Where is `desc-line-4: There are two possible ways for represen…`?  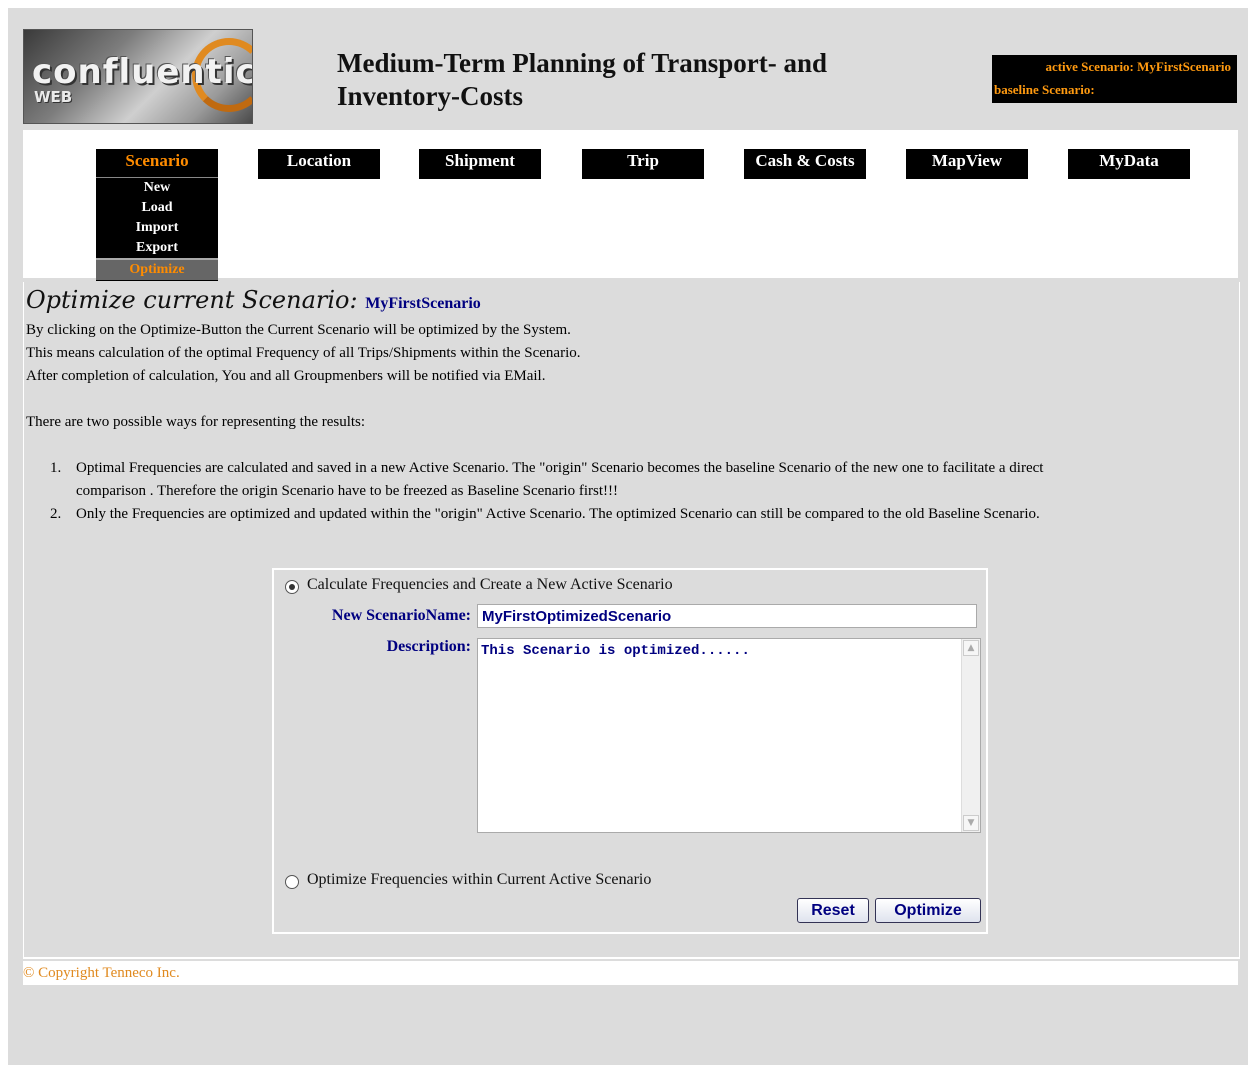
desc-line-4: There are two possible ways for represen… is located at coordinates (196, 422).